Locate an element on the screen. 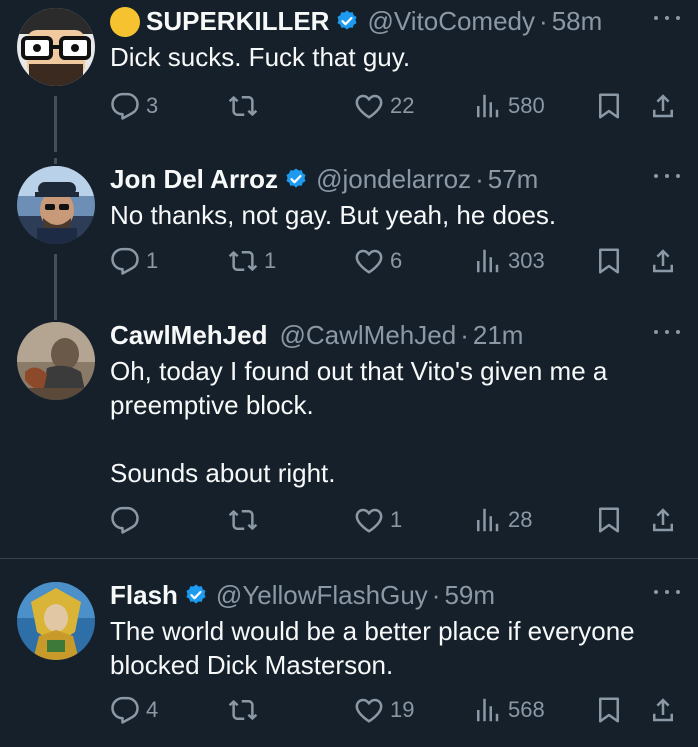 The image size is (698, 747). like-button: 19 is located at coordinates (384, 710).